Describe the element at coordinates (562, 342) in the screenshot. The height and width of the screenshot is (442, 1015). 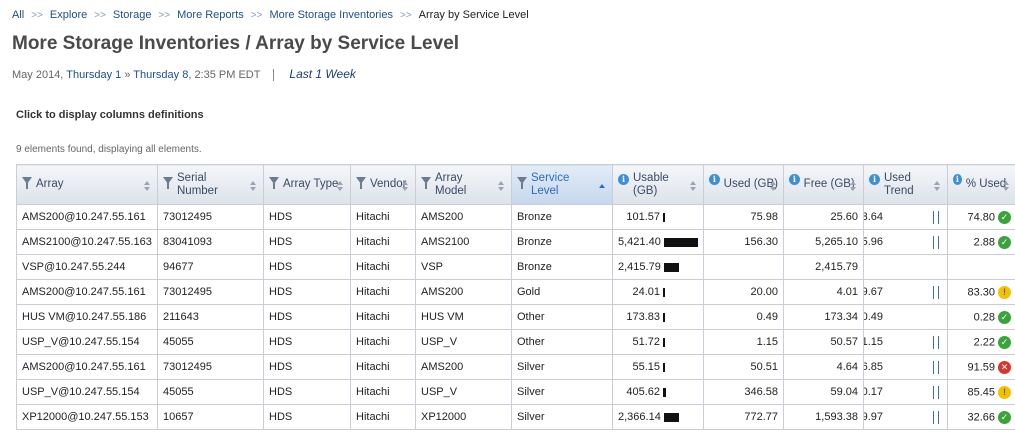
I see `cell-service-level: Other` at that location.